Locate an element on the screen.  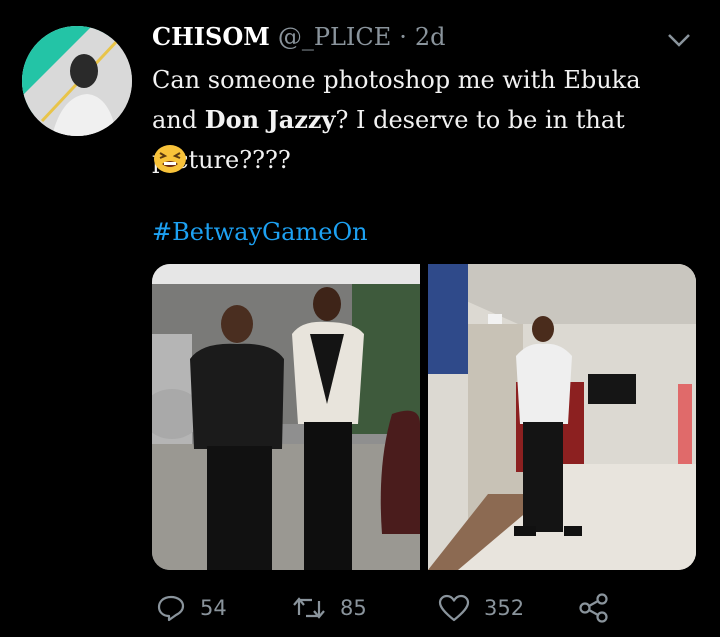
like-count: 352 is located at coordinates (504, 608).